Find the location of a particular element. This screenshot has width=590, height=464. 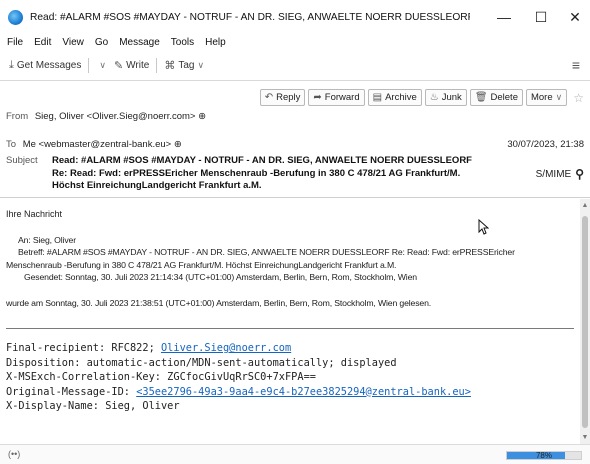

menu-go: Go is located at coordinates (101, 42).